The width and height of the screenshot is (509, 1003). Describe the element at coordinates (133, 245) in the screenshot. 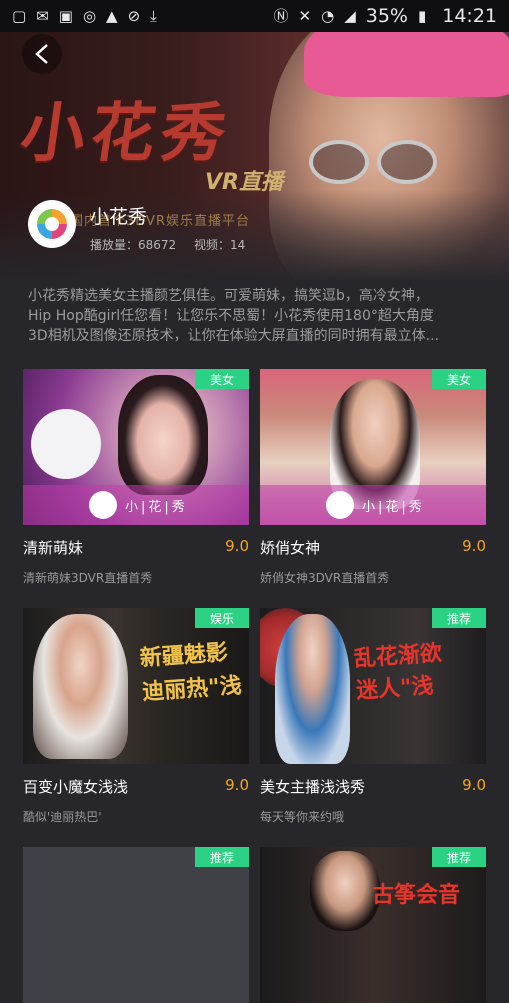

I see `view-count: 播放量：68672` at that location.